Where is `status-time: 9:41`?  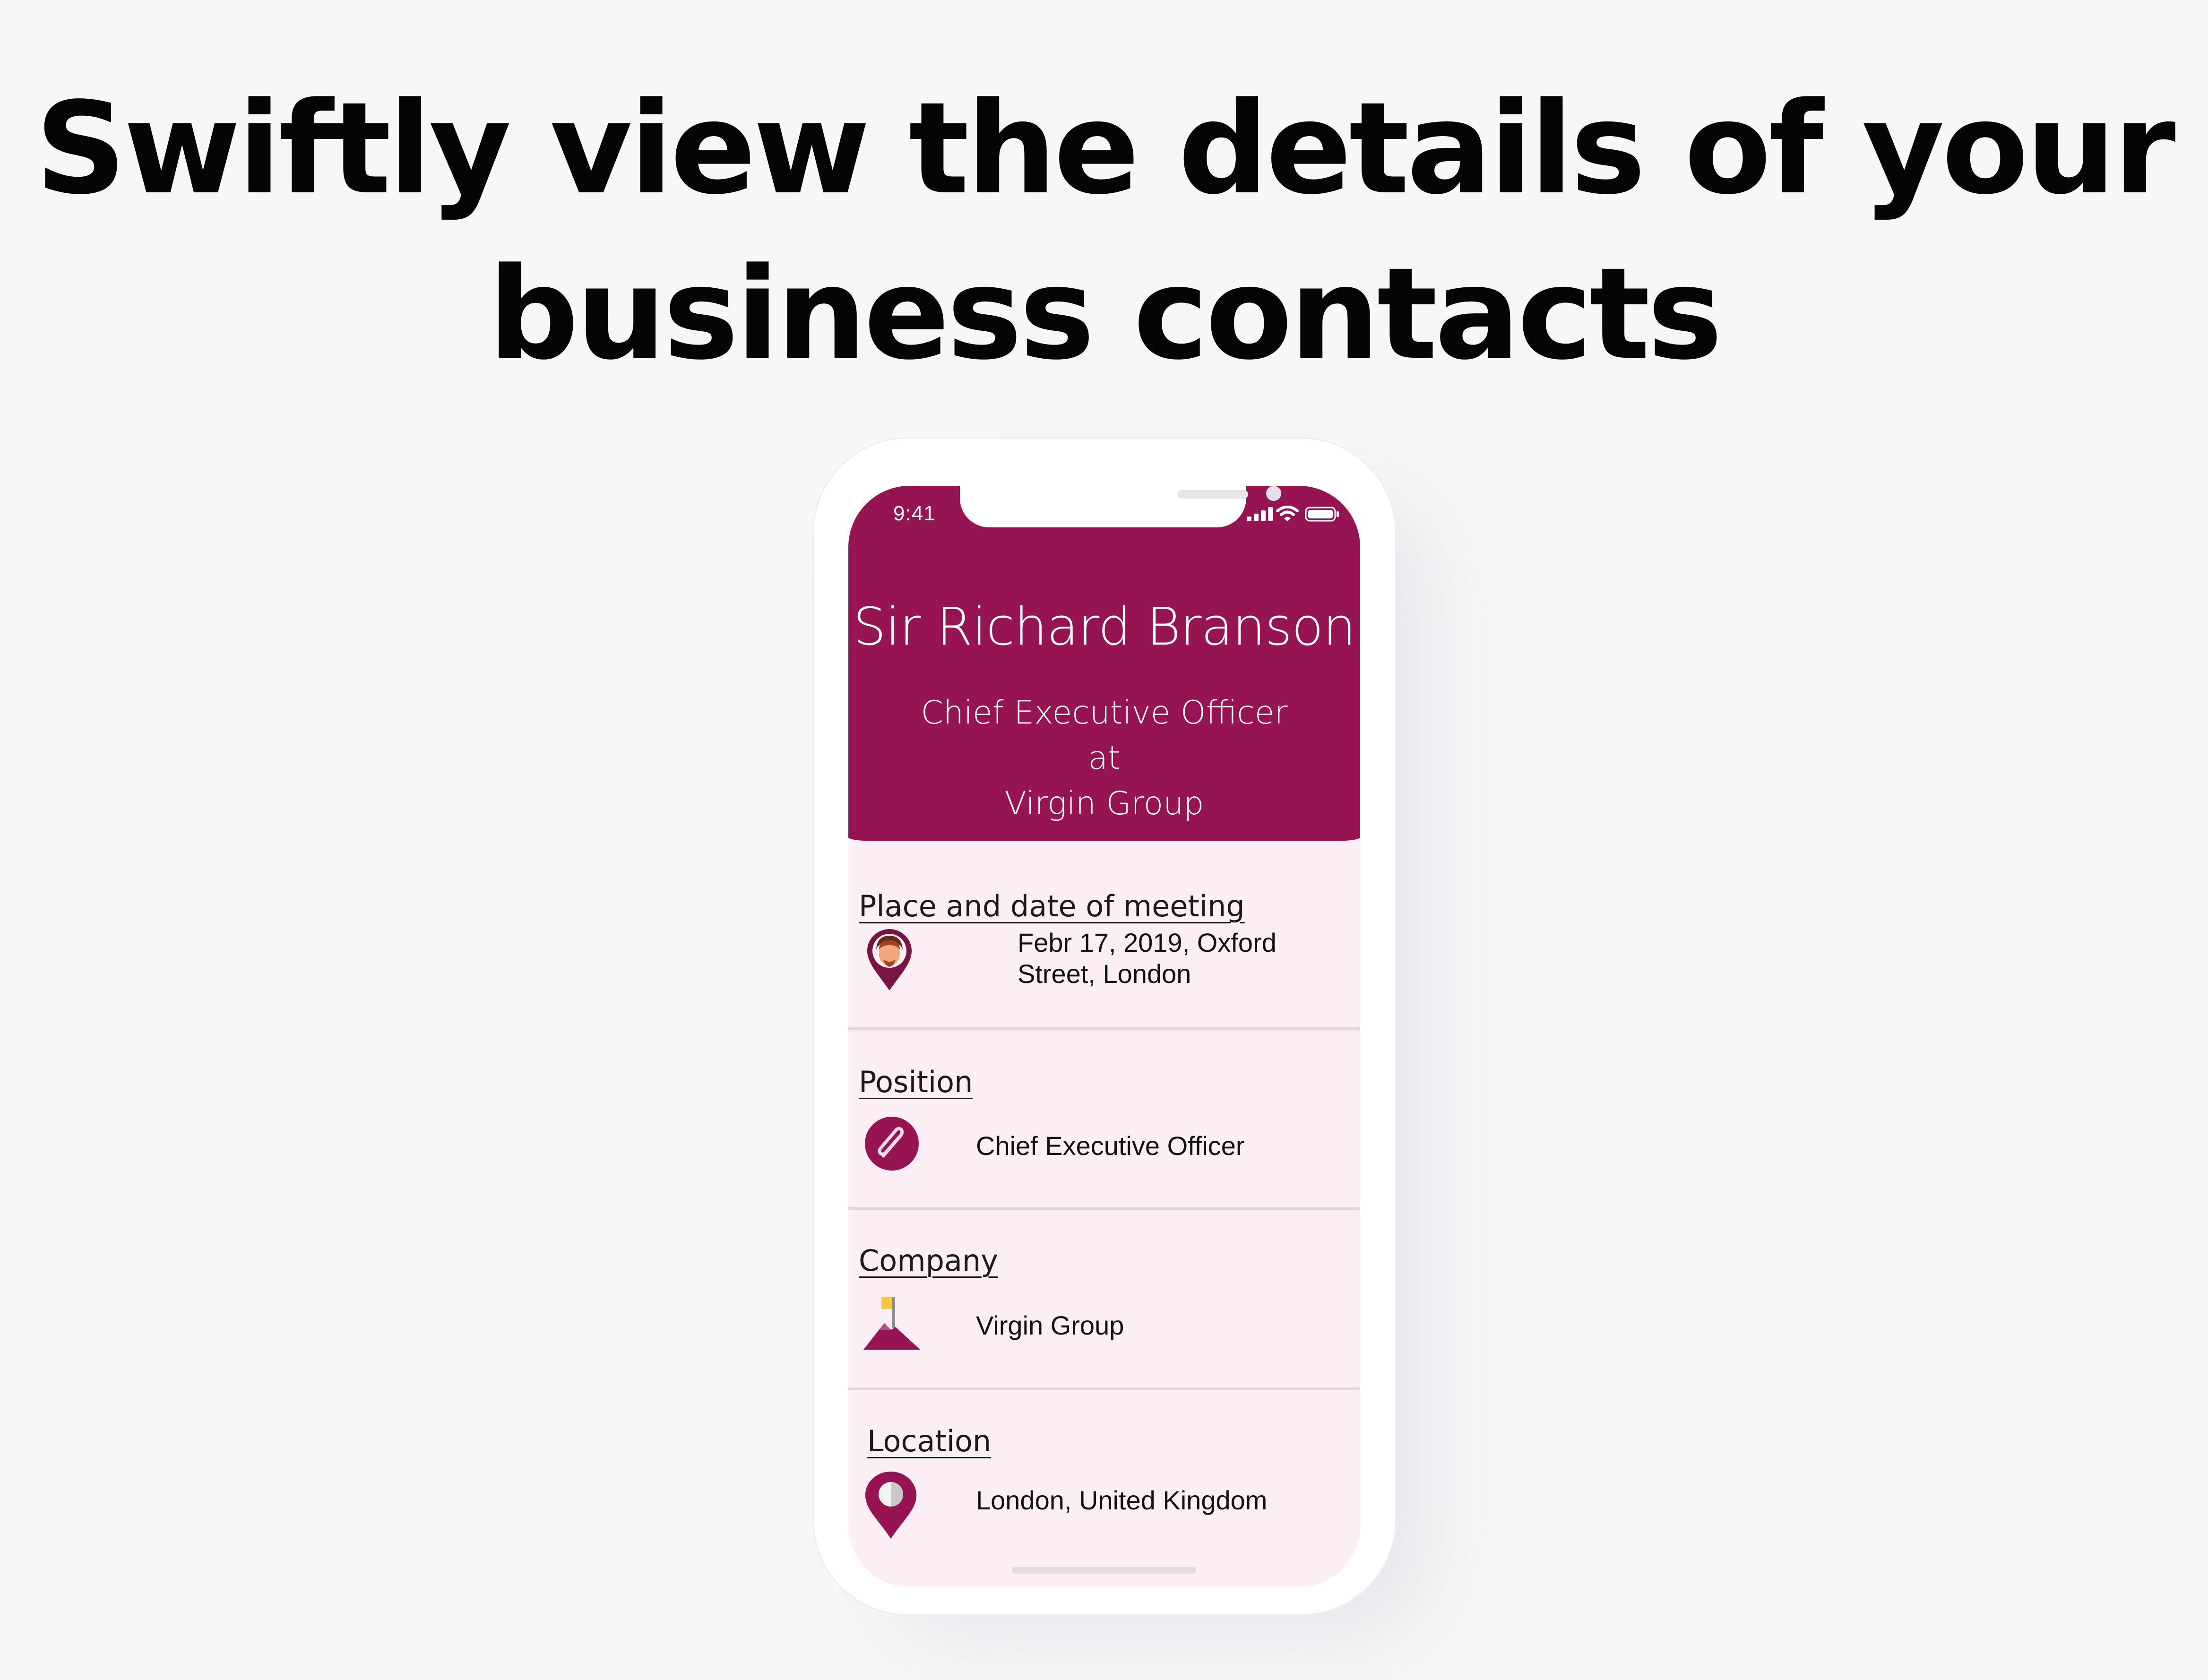 status-time: 9:41 is located at coordinates (914, 513).